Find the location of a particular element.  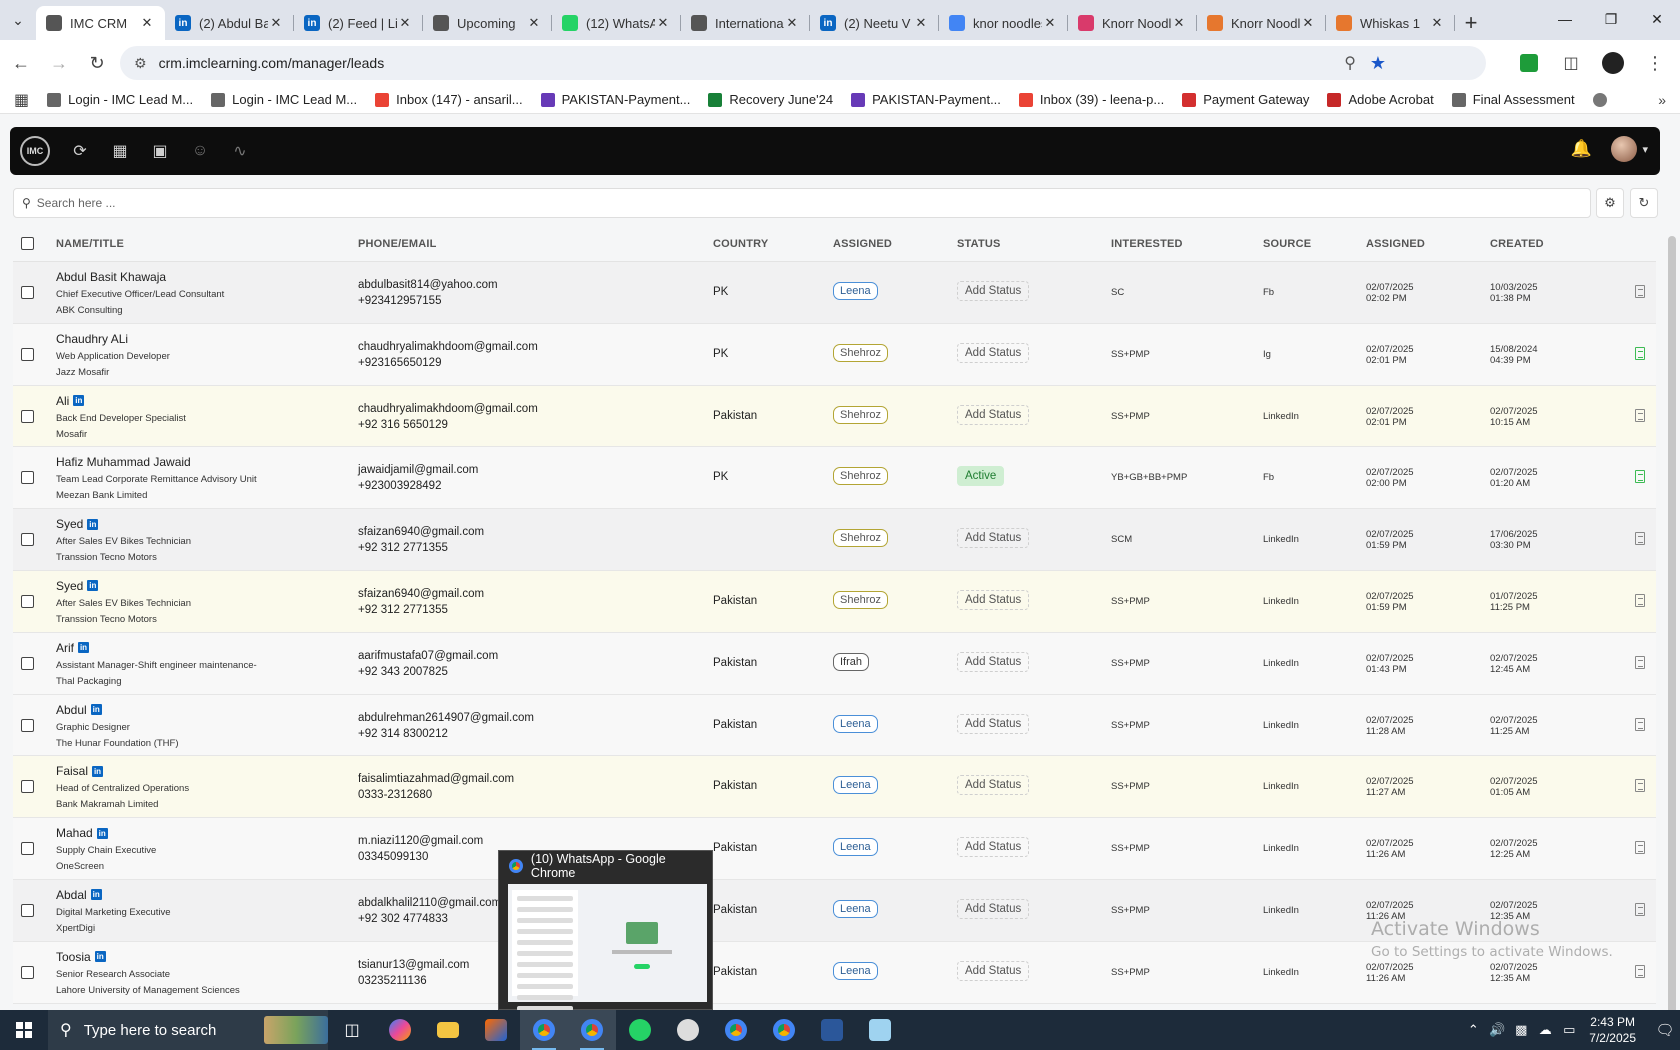

site-settings-icon: ⚙ is located at coordinates (140, 63).